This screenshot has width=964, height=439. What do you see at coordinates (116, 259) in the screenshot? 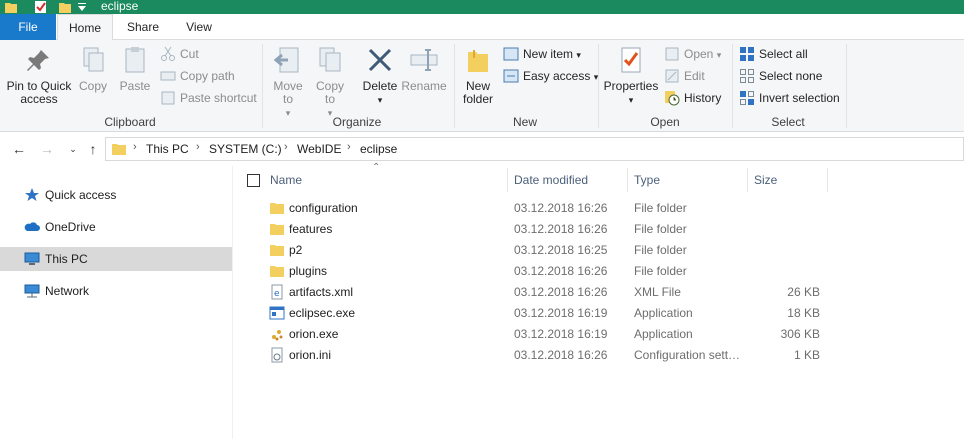
I see `nav-item-this-pc: This PC` at bounding box center [116, 259].